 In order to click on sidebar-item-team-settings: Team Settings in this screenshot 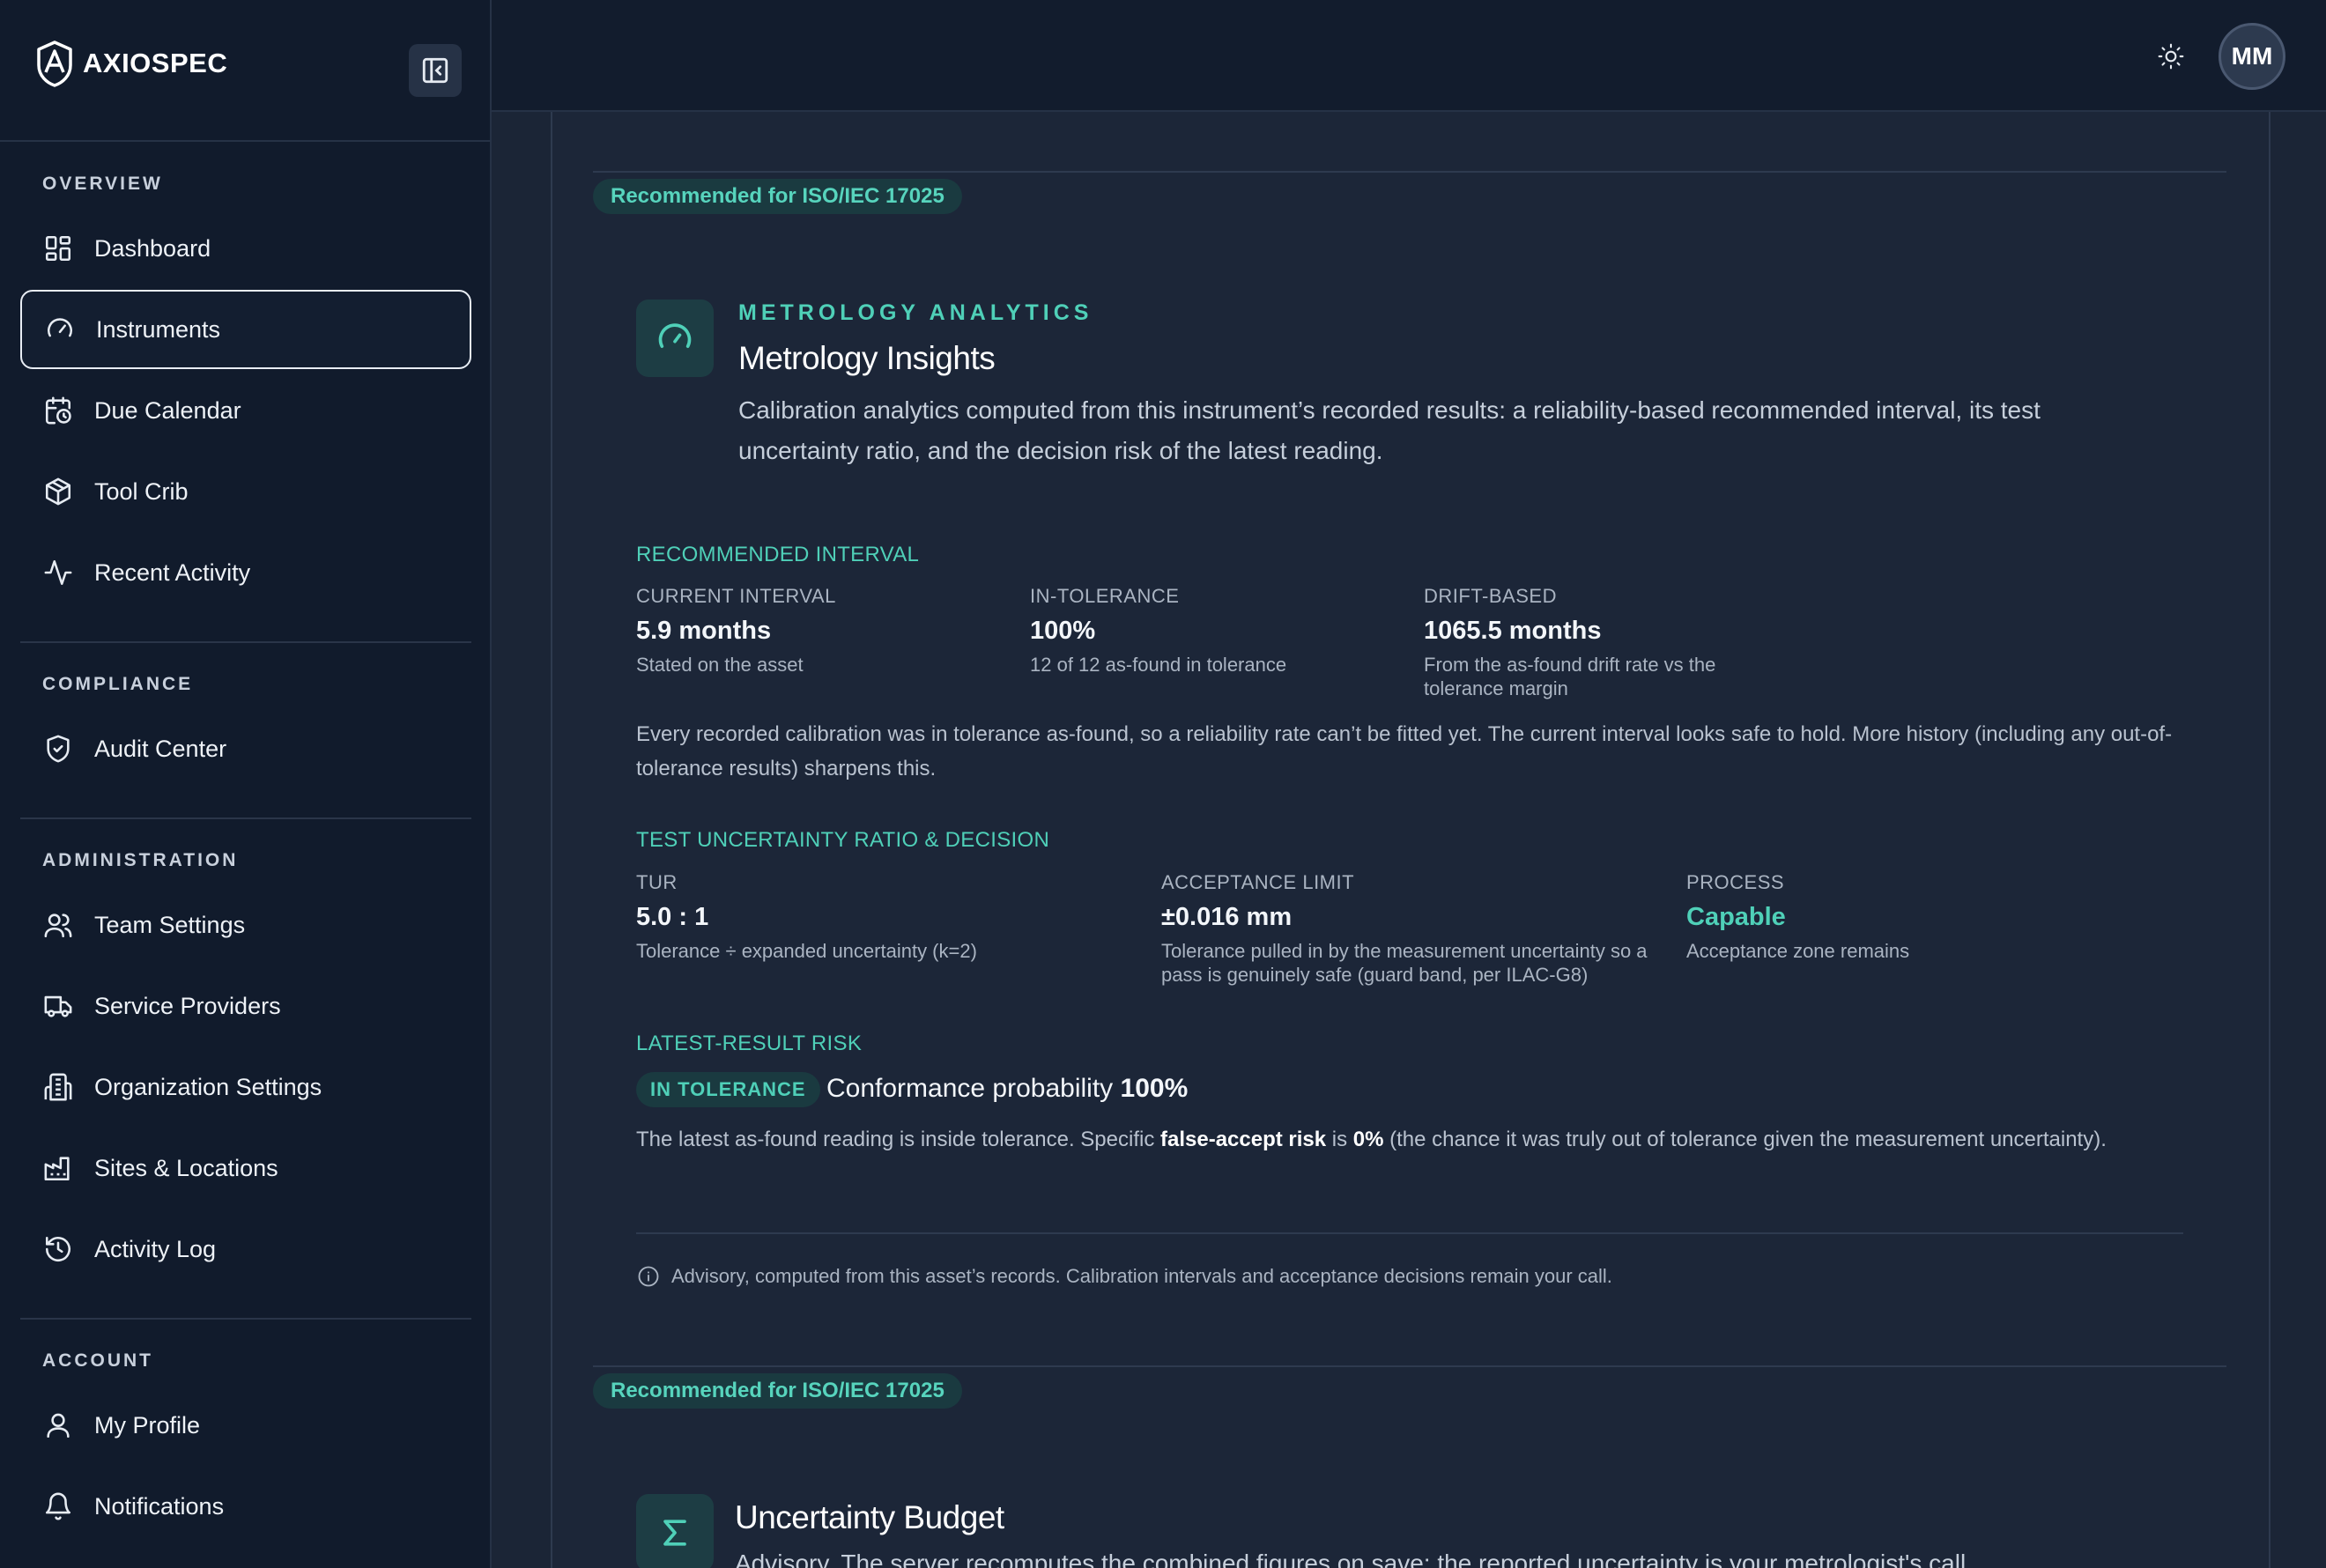, I will do `click(245, 925)`.